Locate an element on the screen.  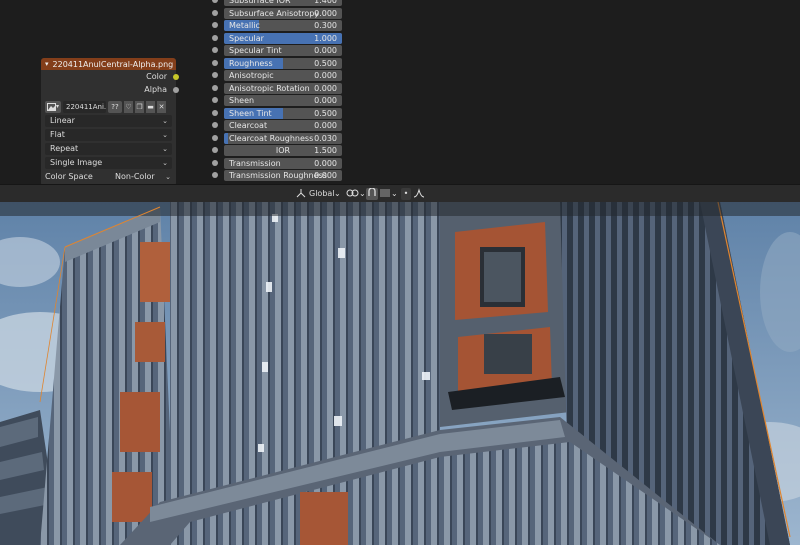
bsdf-property-field: Roughness 0.500 is located at coordinates (283, 63).